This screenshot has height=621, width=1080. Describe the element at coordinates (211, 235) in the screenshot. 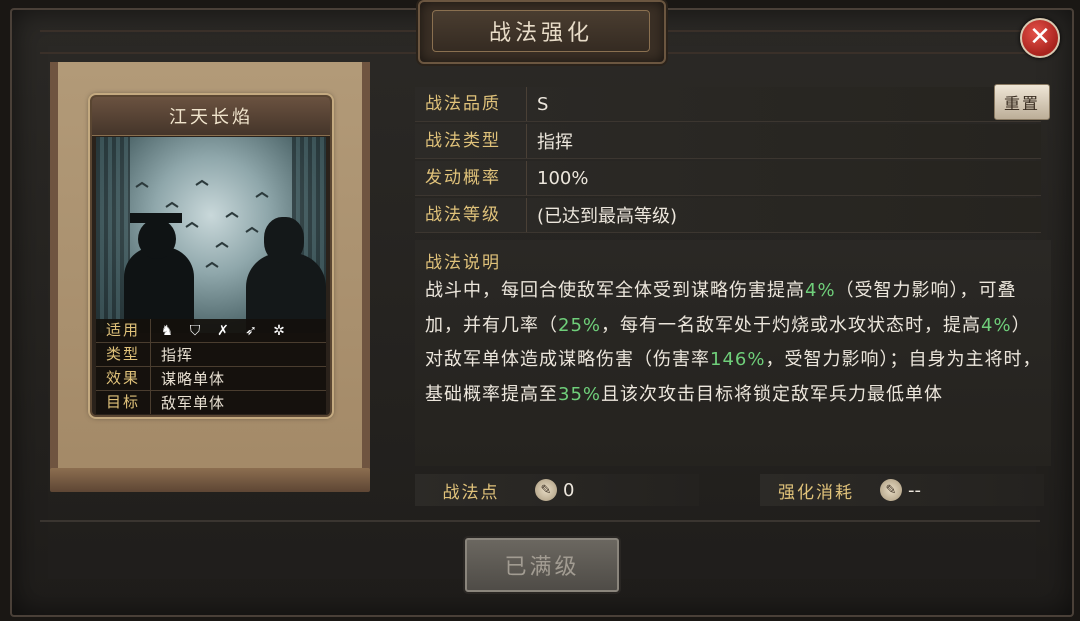

I see `tactic-artwork` at that location.